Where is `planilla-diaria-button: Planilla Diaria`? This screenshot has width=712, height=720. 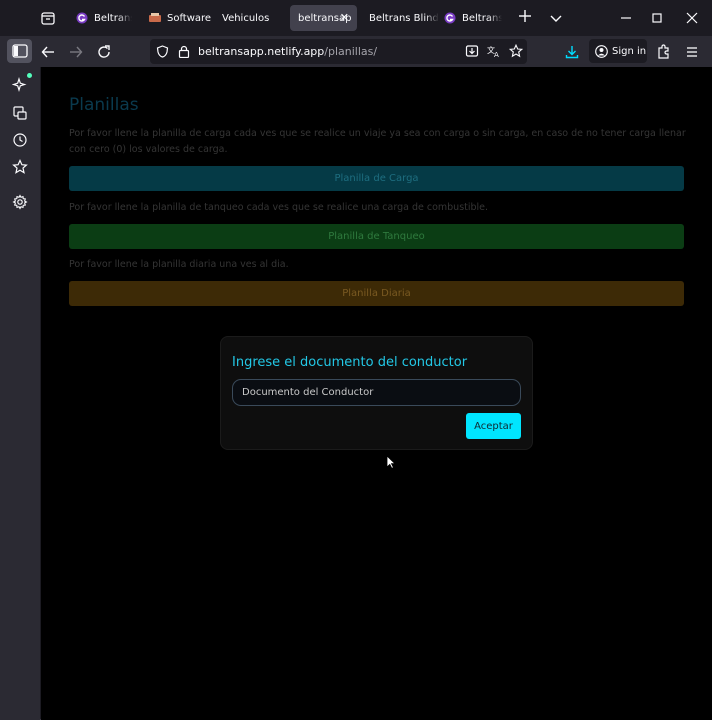
planilla-diaria-button: Planilla Diaria is located at coordinates (376, 293).